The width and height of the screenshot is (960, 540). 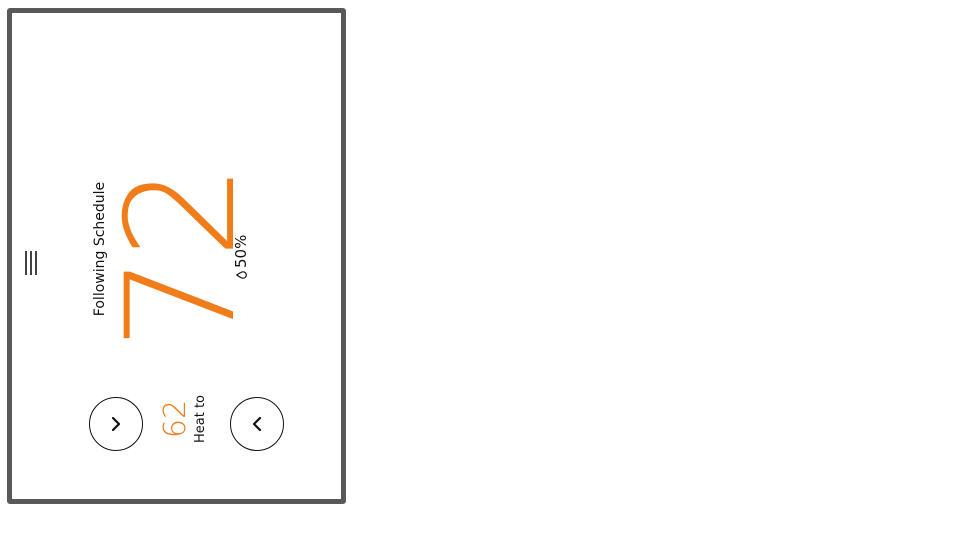 I want to click on menu-icon, so click(x=31, y=263).